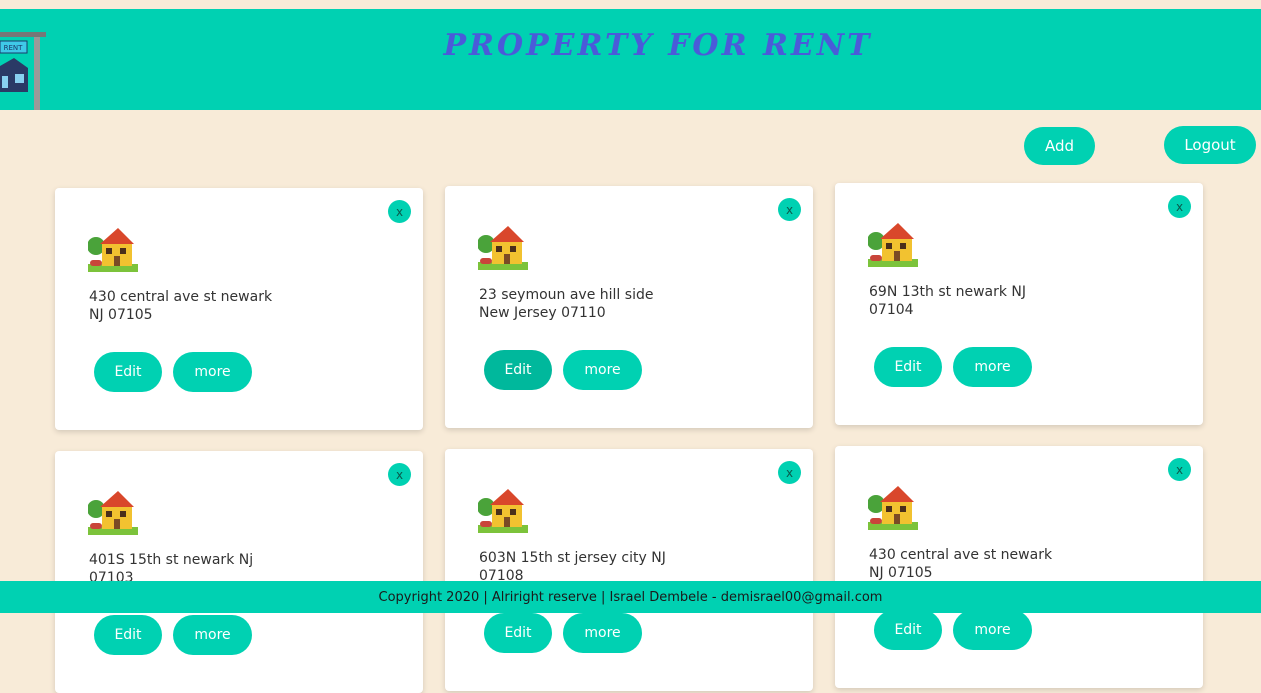 This screenshot has width=1261, height=693. Describe the element at coordinates (948, 292) in the screenshot. I see `address-line-1: 69N 13th st newark NJ` at that location.